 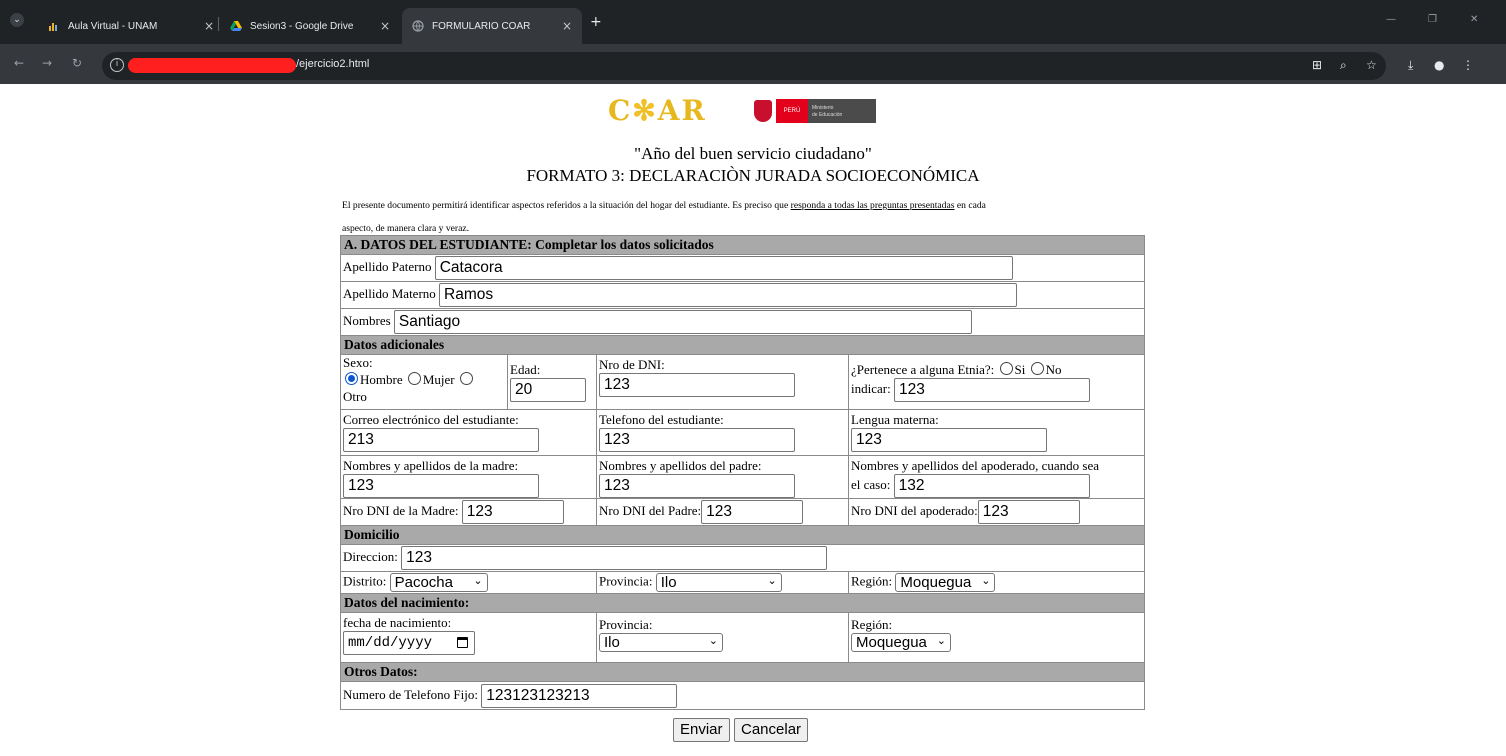 What do you see at coordinates (945, 582) in the screenshot?
I see `region-select: Moquegua ⌄` at bounding box center [945, 582].